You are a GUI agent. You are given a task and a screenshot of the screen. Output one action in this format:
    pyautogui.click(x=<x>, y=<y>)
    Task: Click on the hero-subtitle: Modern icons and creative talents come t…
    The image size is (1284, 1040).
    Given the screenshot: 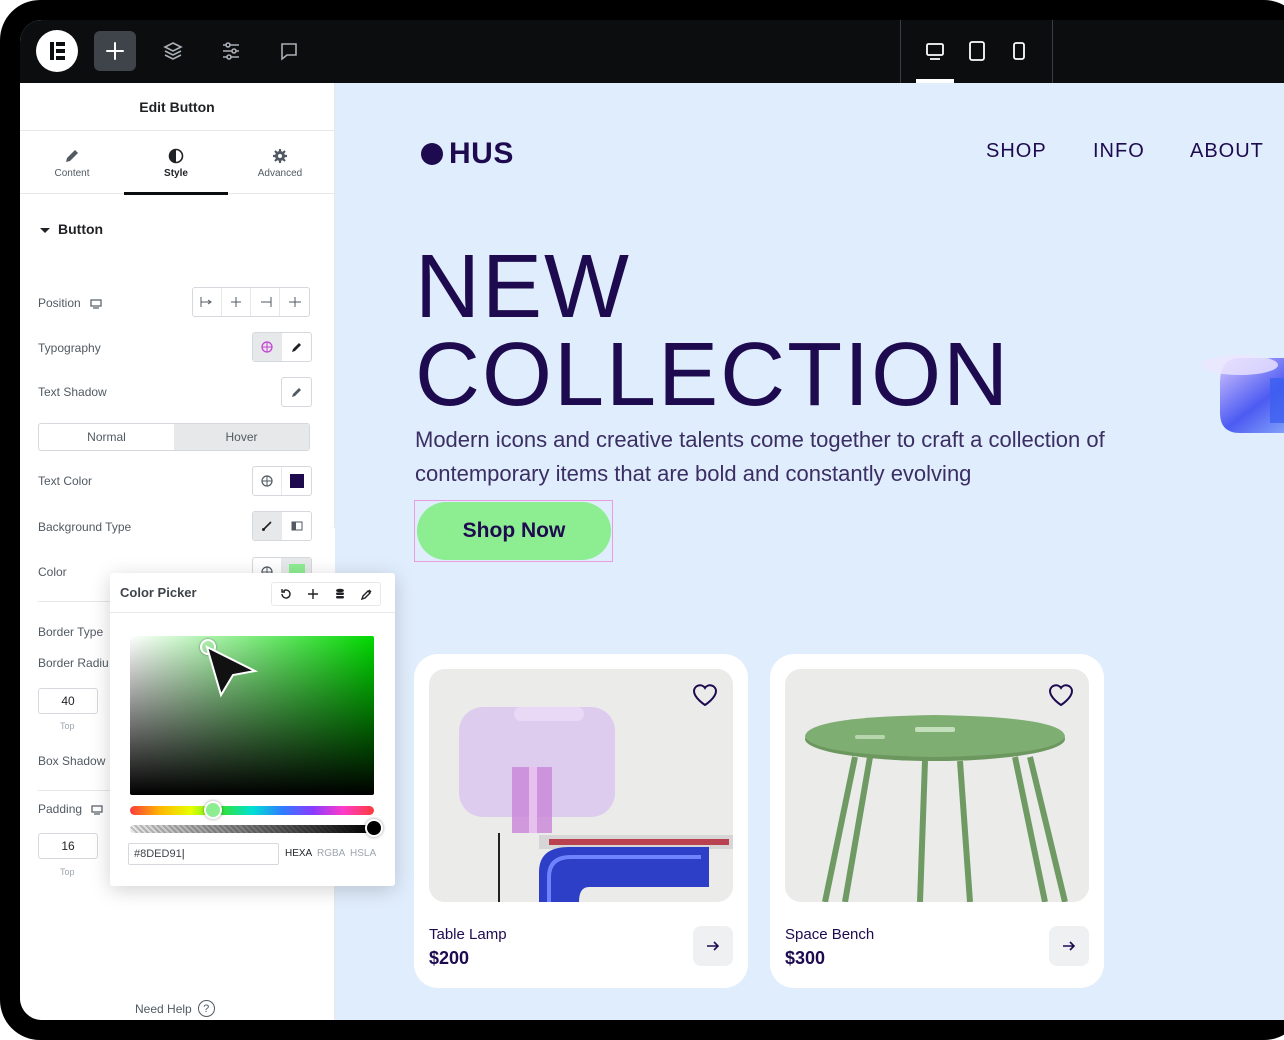 What is the action you would take?
    pyautogui.click(x=760, y=456)
    